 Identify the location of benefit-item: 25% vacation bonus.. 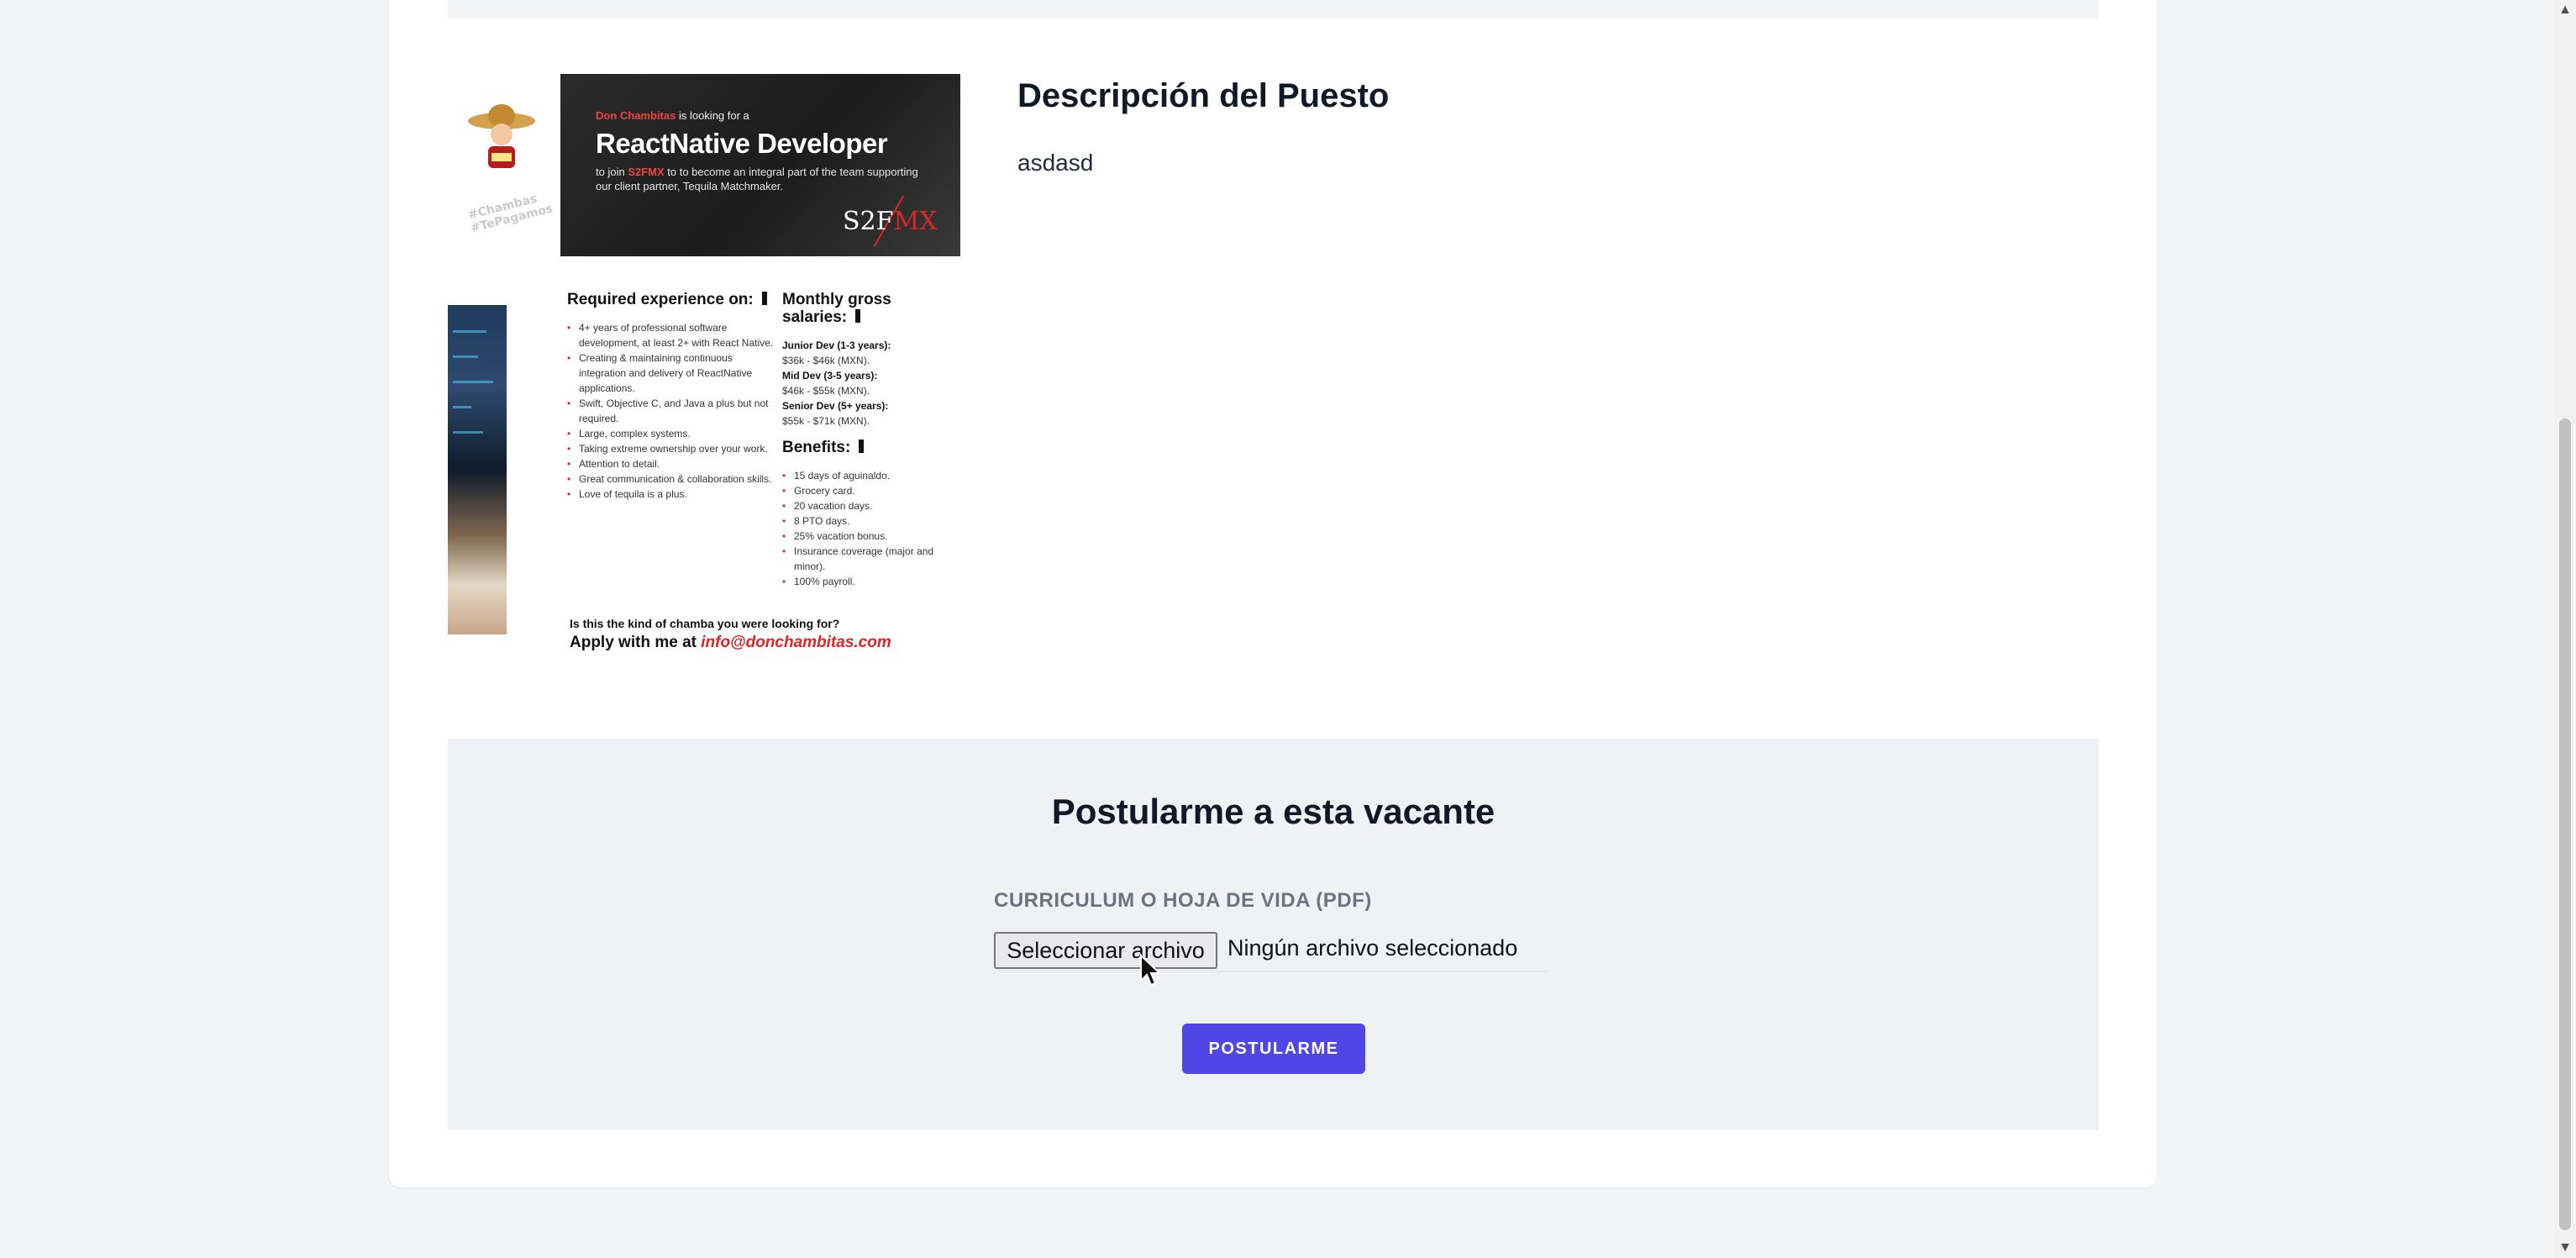
(866, 536).